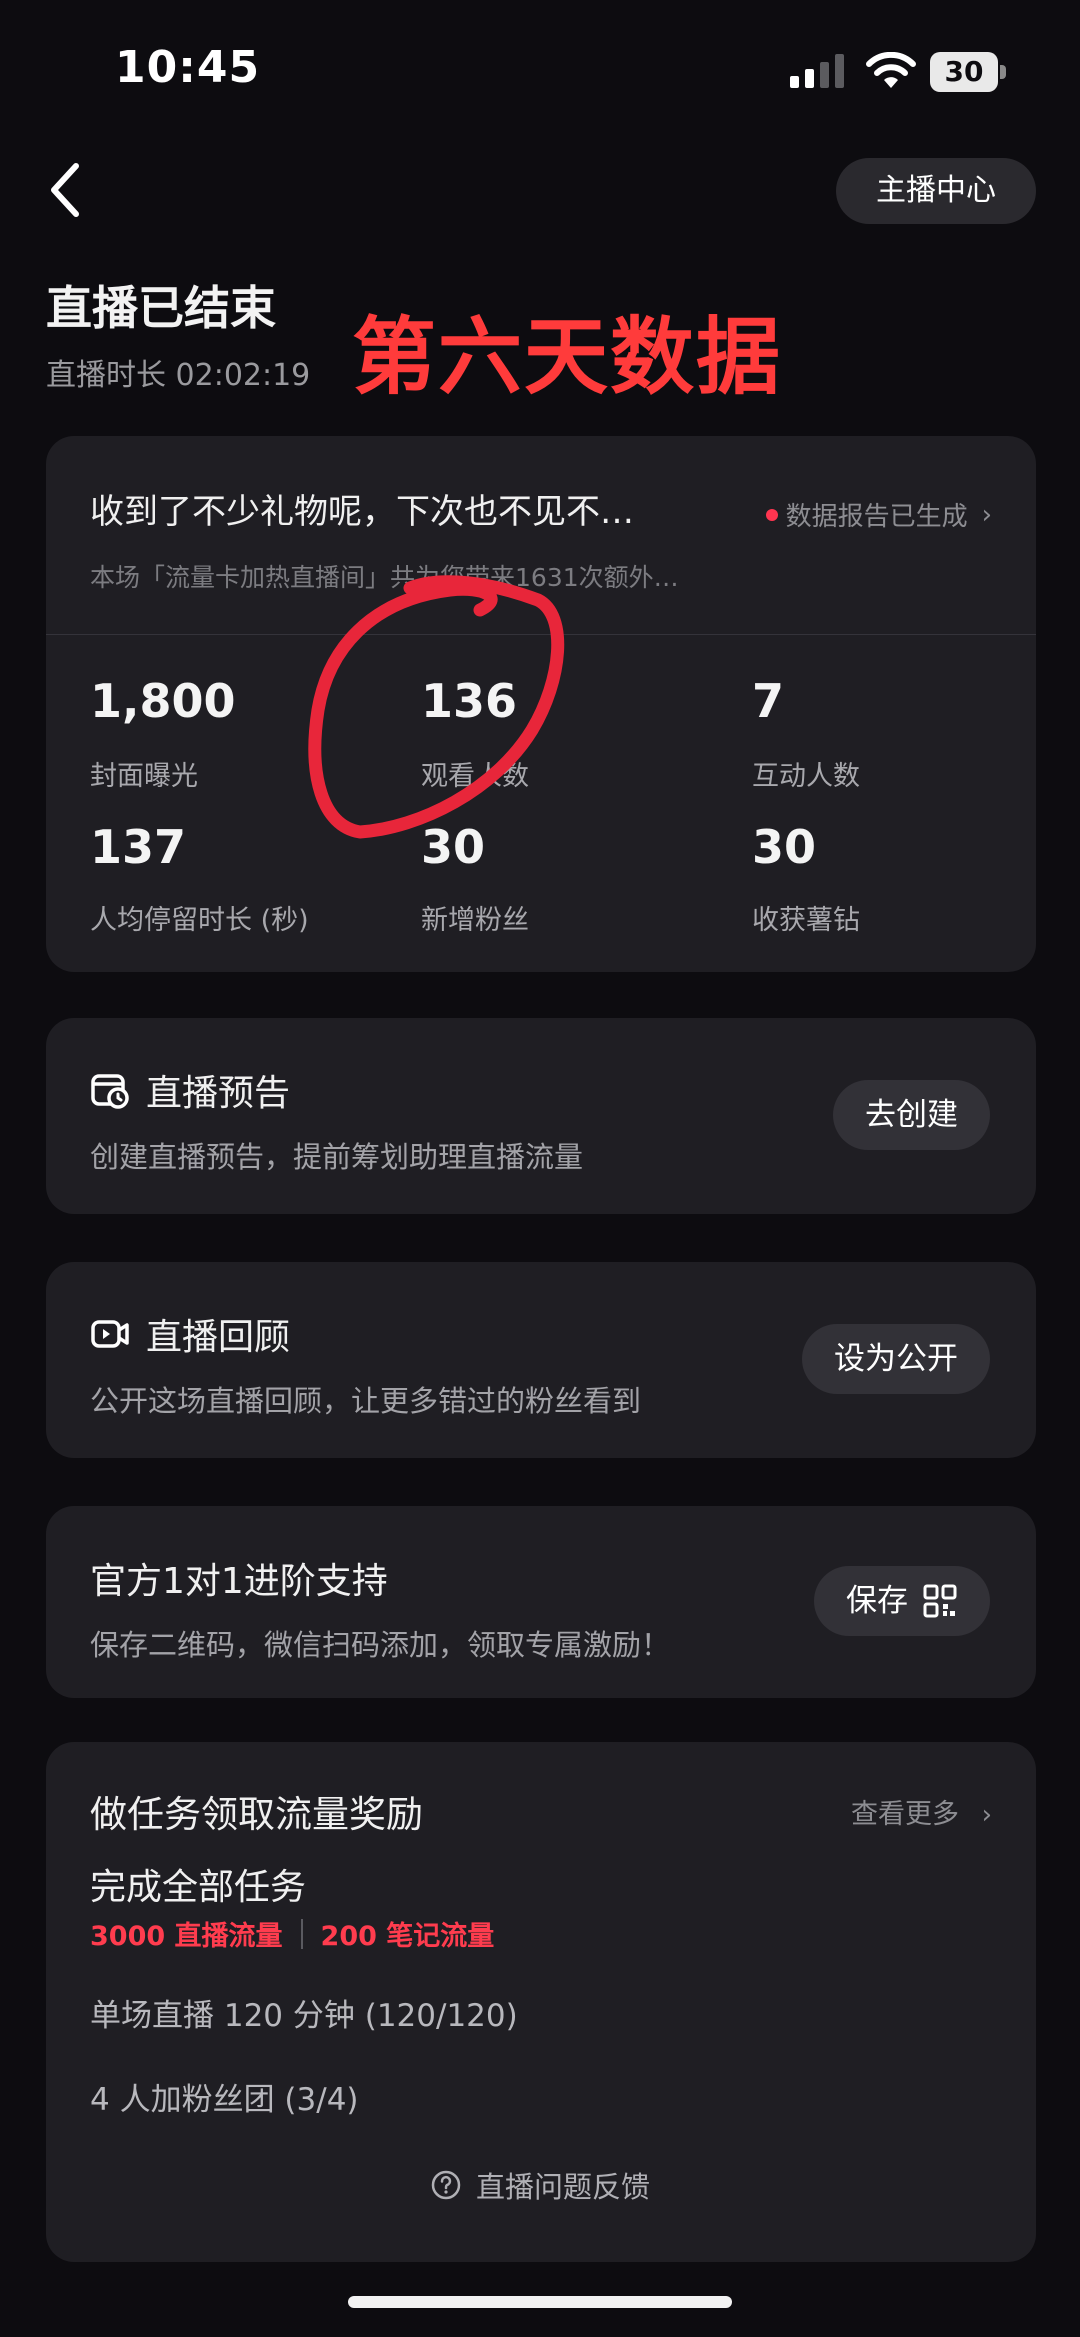 The width and height of the screenshot is (1080, 2337). I want to click on annotation-text: 第六天数据, so click(567, 357).